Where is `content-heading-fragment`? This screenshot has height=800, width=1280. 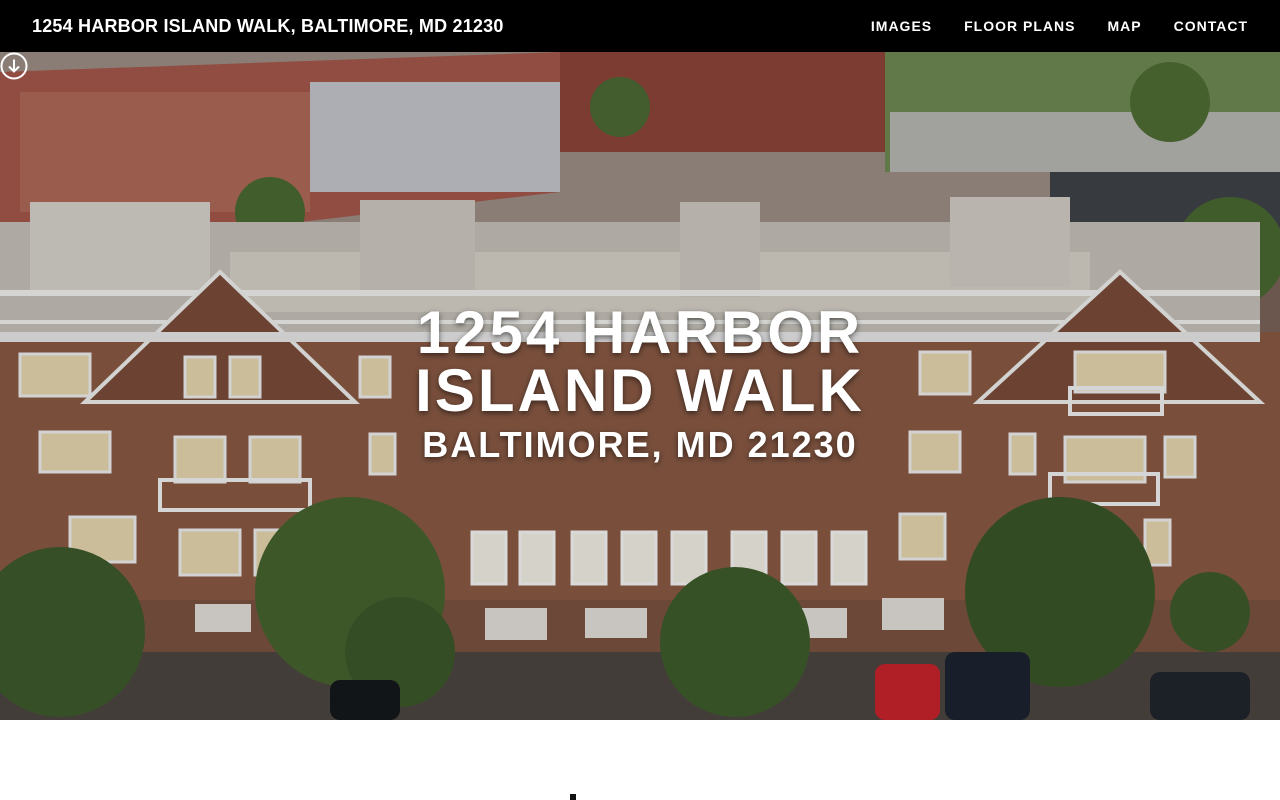 content-heading-fragment is located at coordinates (573, 797).